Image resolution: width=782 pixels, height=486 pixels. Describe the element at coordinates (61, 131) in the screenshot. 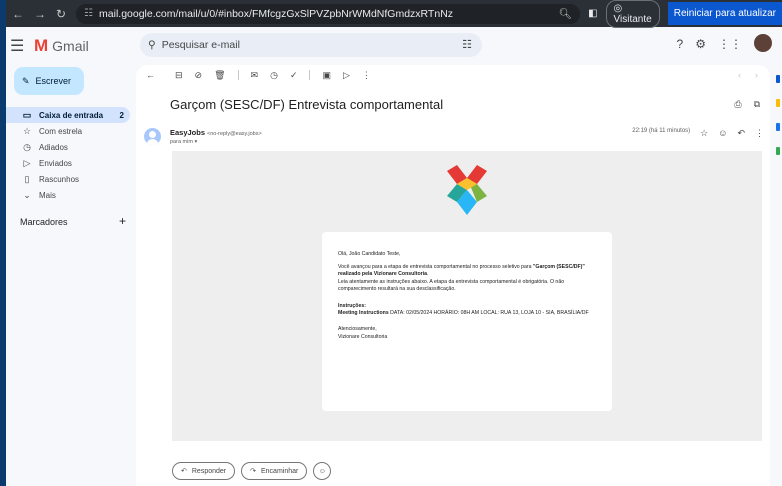

I see `sidebar-item-label: Com estrela` at that location.